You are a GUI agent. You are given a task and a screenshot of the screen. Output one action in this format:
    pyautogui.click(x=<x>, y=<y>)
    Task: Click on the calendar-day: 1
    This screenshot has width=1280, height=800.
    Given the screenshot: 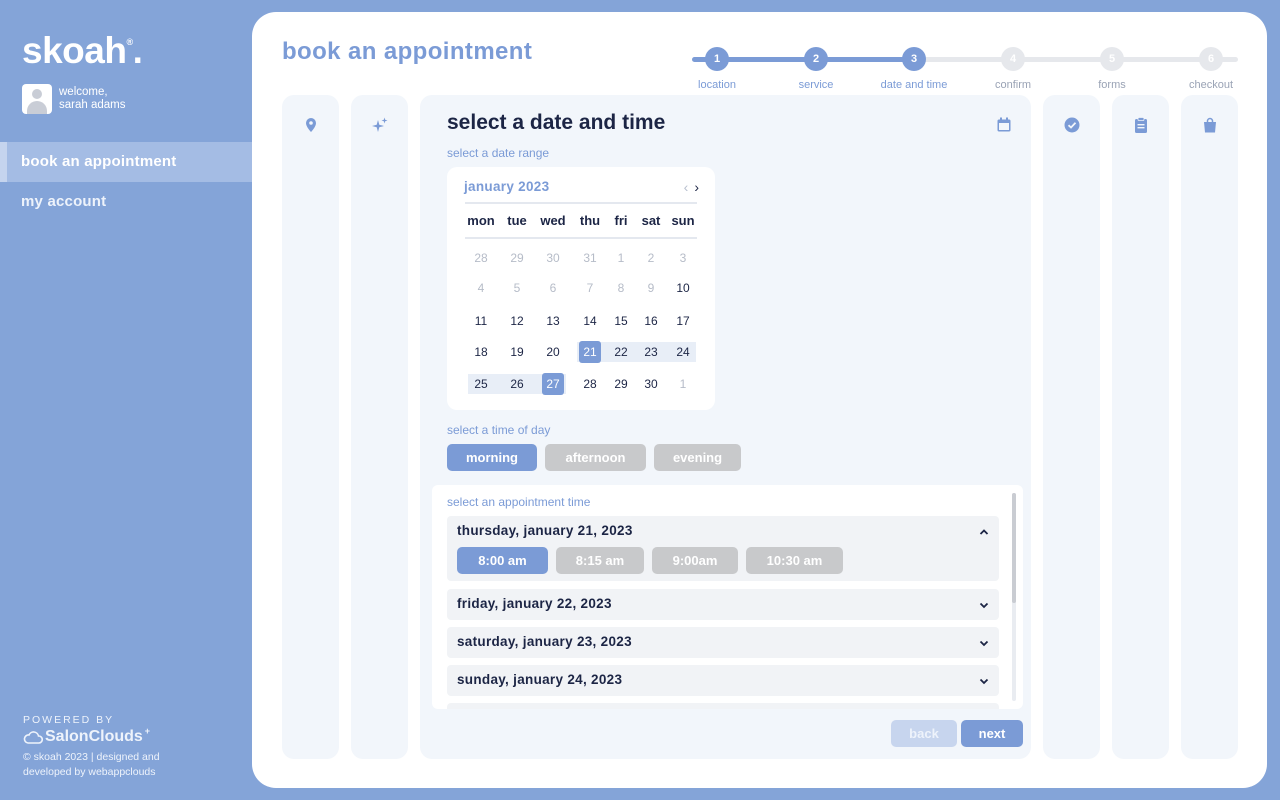 What is the action you would take?
    pyautogui.click(x=621, y=258)
    